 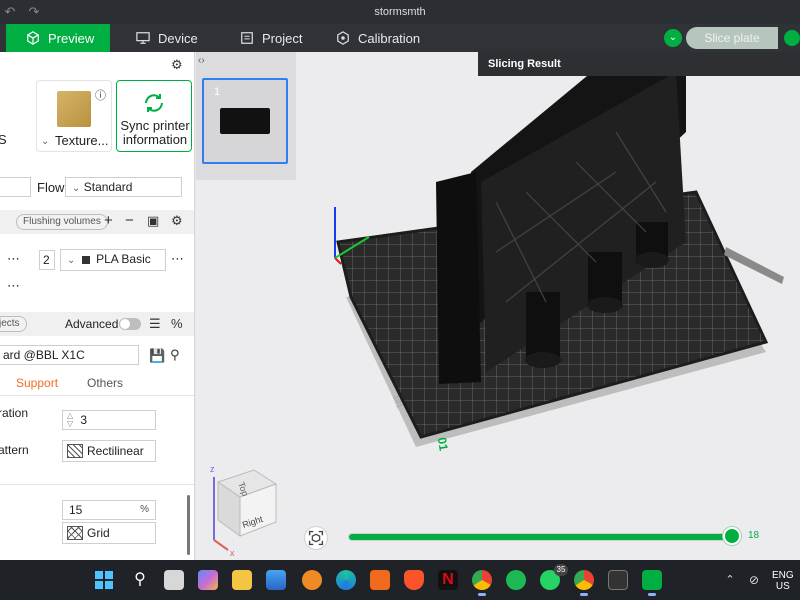 I want to click on flushing-volumes-button: Flushing volumes, so click(x=62, y=222).